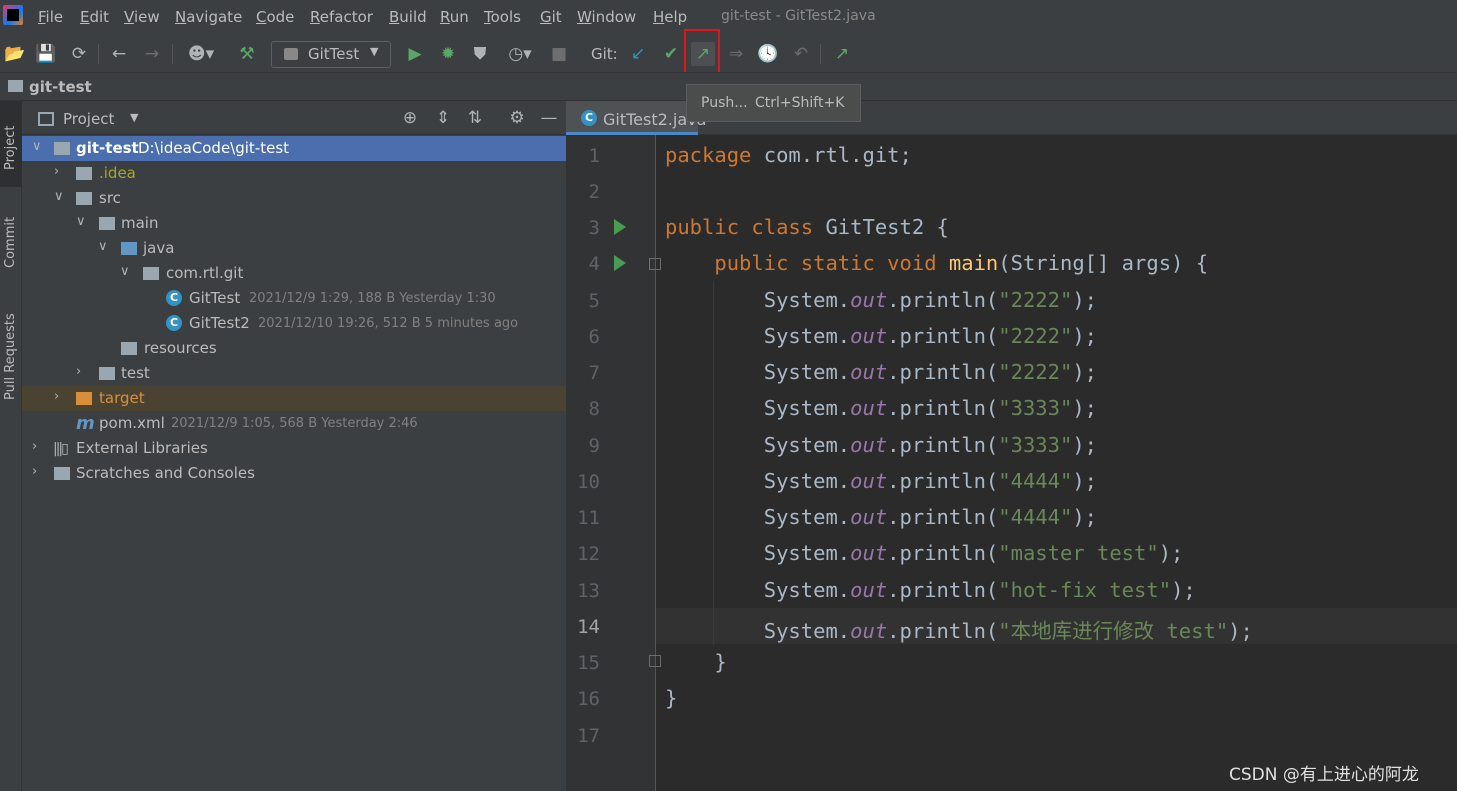 The image size is (1457, 791). I want to click on run-config-icon, so click(291, 54).